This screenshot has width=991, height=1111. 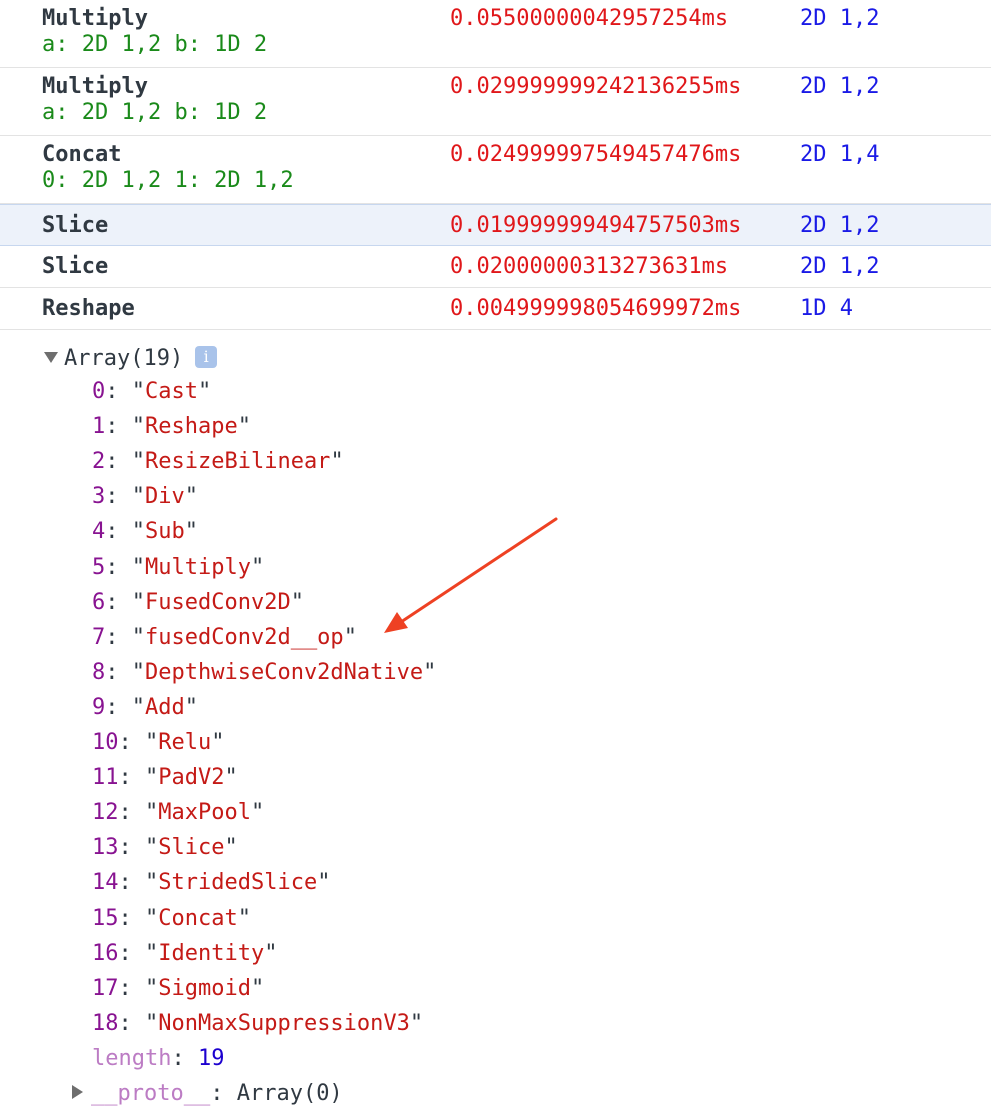 What do you see at coordinates (124, 358) in the screenshot?
I see `array-label: Array(19)` at bounding box center [124, 358].